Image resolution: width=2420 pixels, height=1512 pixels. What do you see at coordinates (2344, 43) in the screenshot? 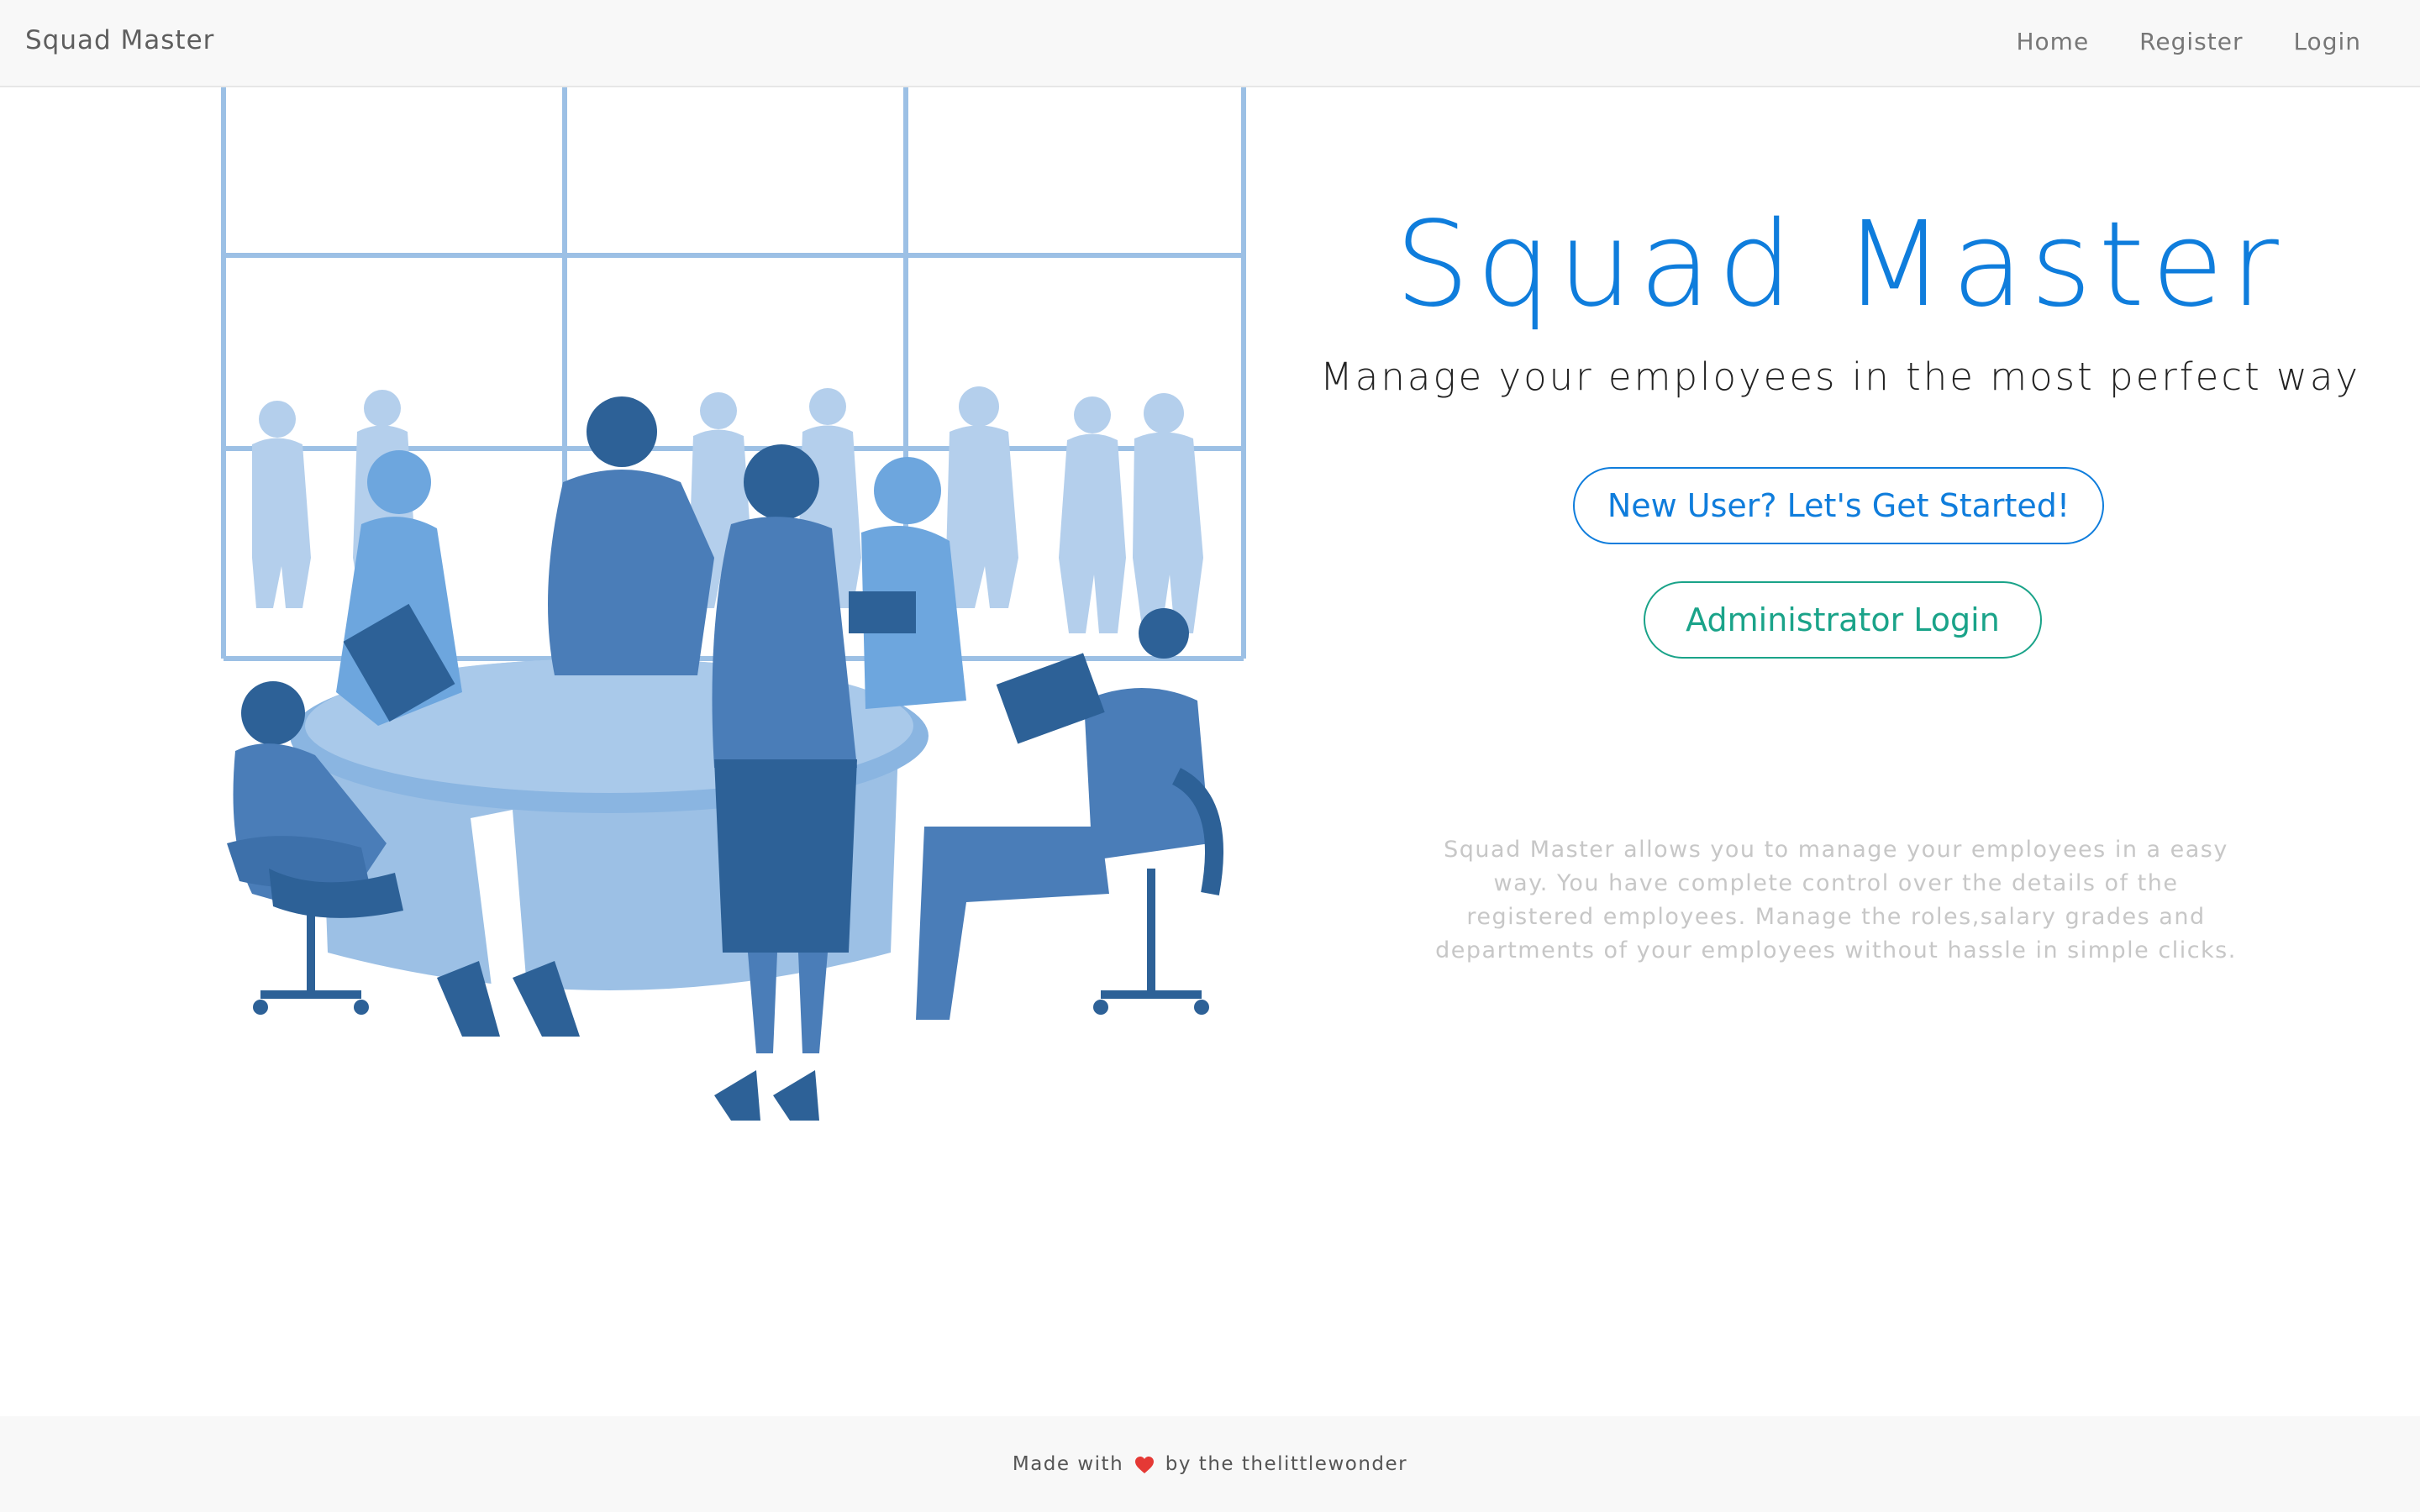
I see `nav-link-login: Login` at bounding box center [2344, 43].